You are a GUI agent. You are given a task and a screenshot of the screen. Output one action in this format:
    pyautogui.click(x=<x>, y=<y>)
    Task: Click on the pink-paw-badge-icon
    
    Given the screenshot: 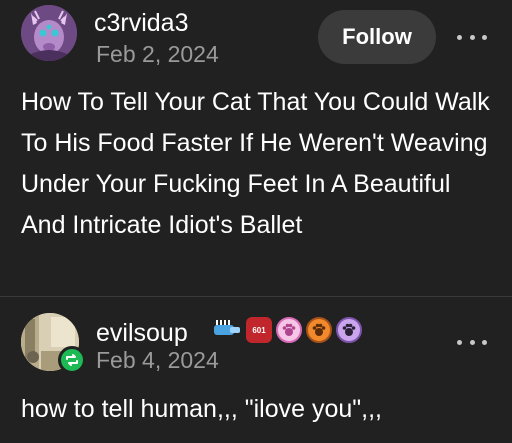 What is the action you would take?
    pyautogui.click(x=289, y=330)
    